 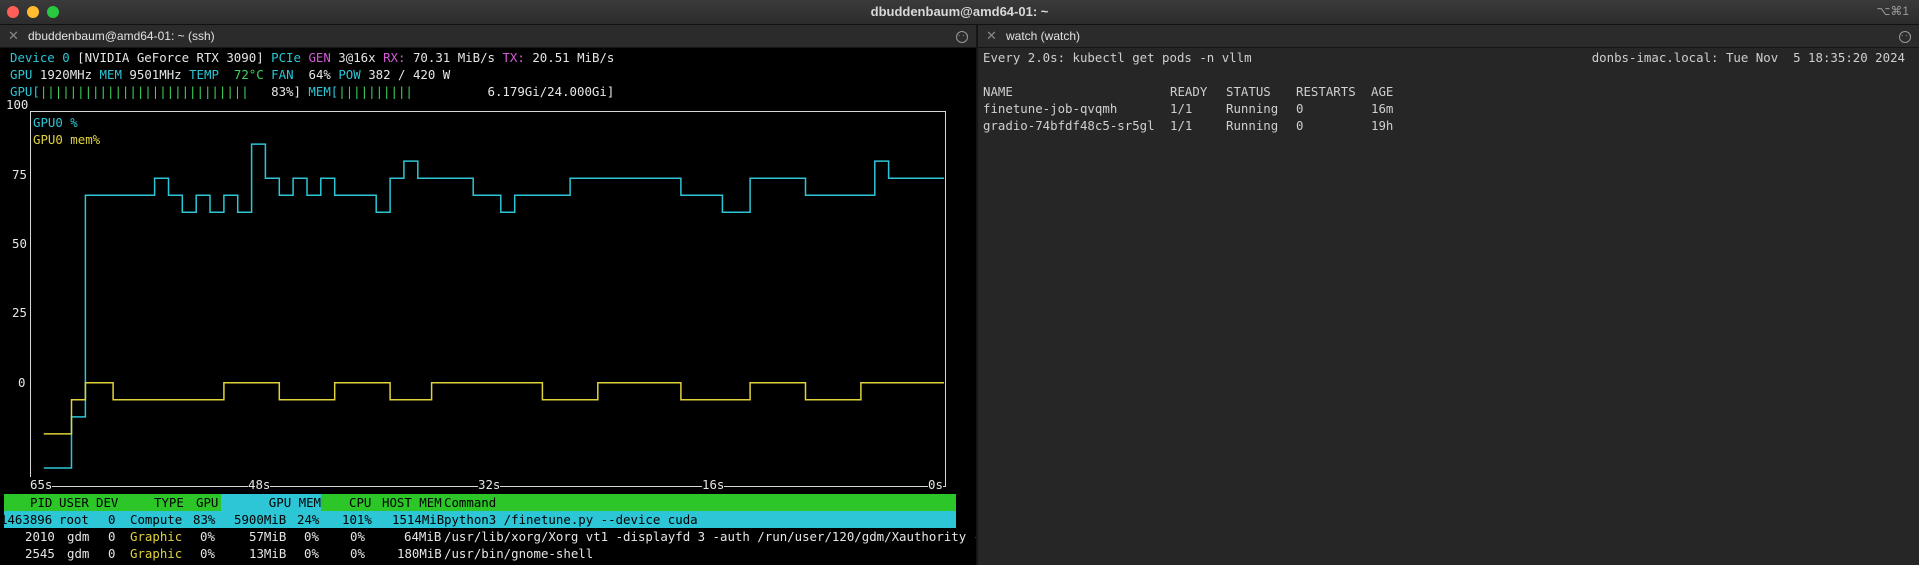 I want to click on fan-label: FAN, so click(x=282, y=74).